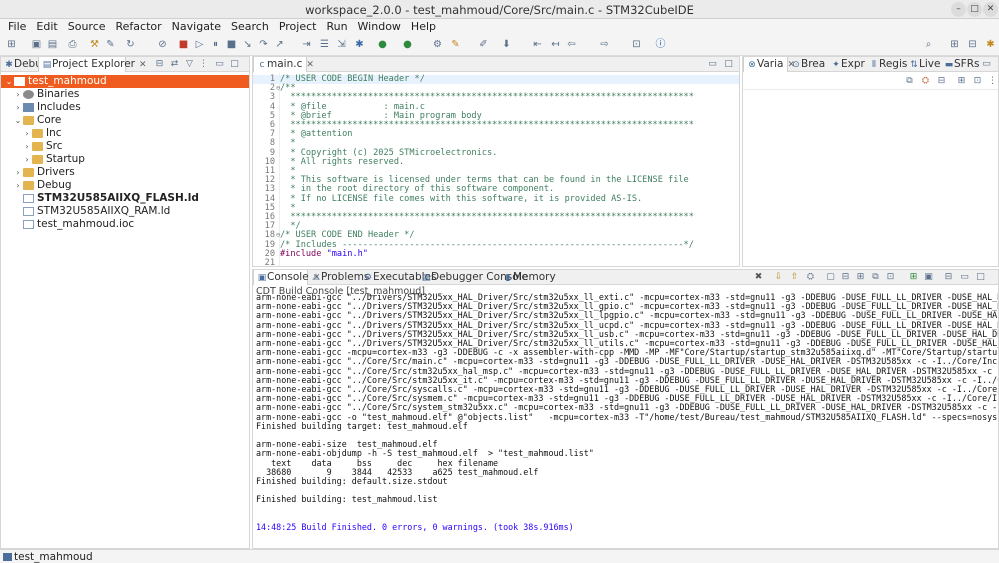  What do you see at coordinates (286, 277) in the screenshot?
I see `tab-console: ▣Console ✕` at bounding box center [286, 277].